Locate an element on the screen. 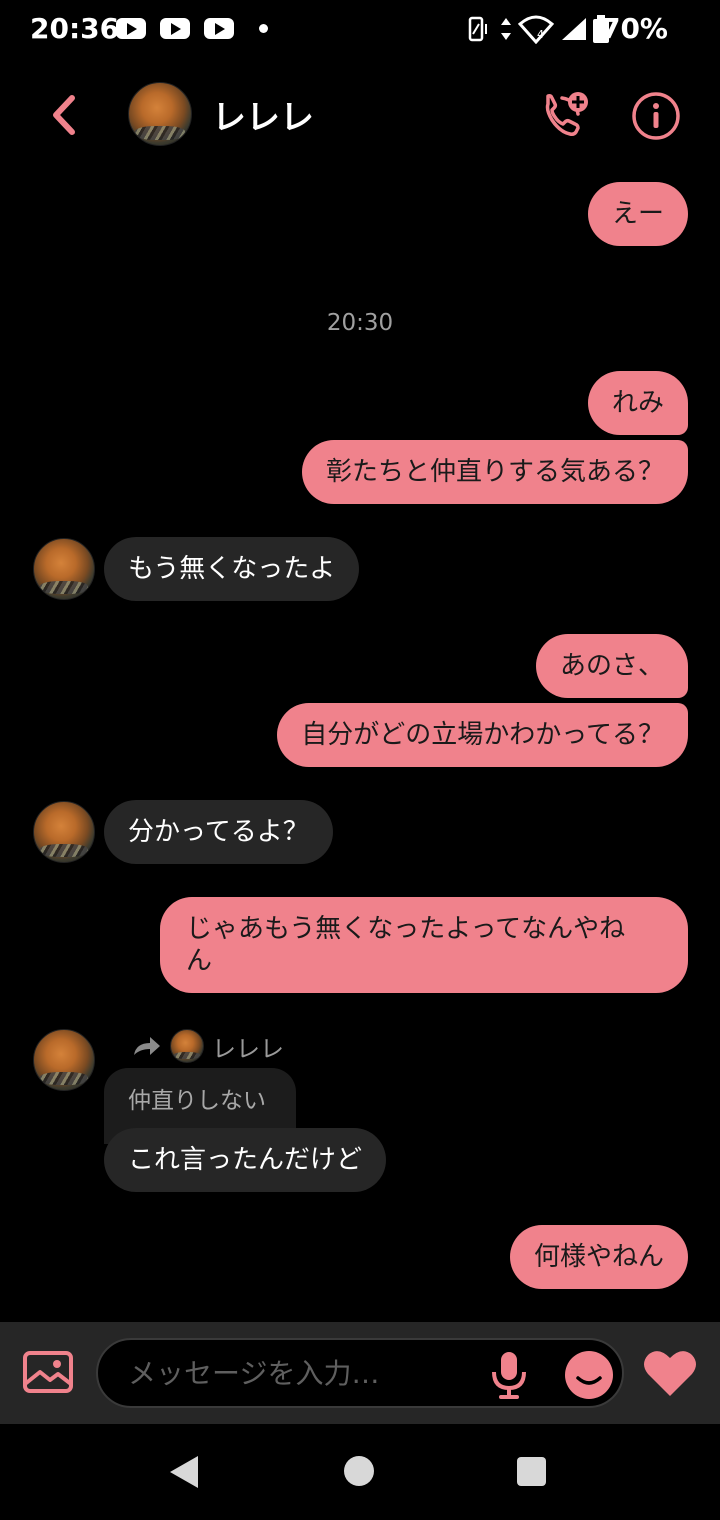  info-button is located at coordinates (656, 116).